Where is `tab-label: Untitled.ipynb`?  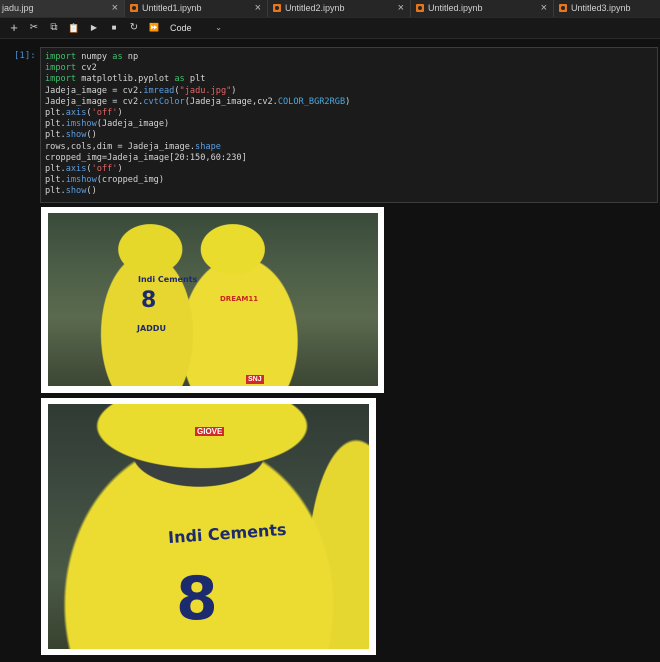
tab-label: Untitled.ipynb is located at coordinates (455, 8).